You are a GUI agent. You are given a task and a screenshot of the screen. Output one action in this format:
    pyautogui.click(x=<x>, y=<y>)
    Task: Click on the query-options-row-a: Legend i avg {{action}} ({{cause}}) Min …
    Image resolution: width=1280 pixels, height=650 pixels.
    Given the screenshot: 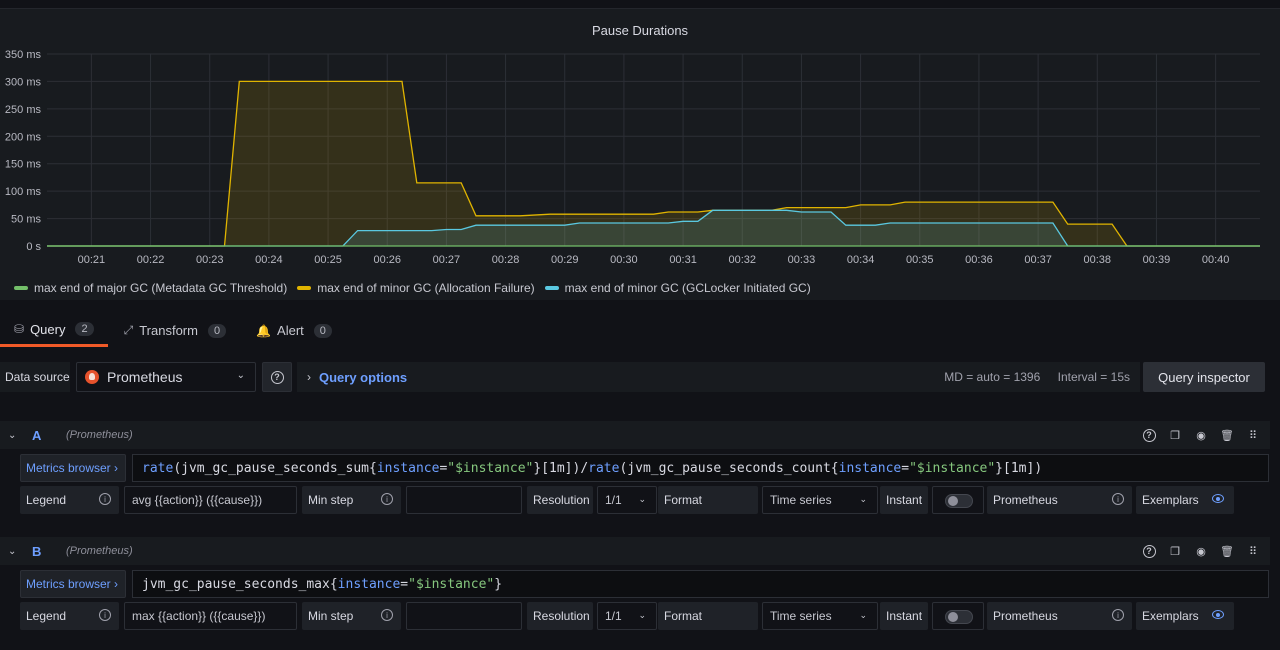 What is the action you would take?
    pyautogui.click(x=645, y=501)
    